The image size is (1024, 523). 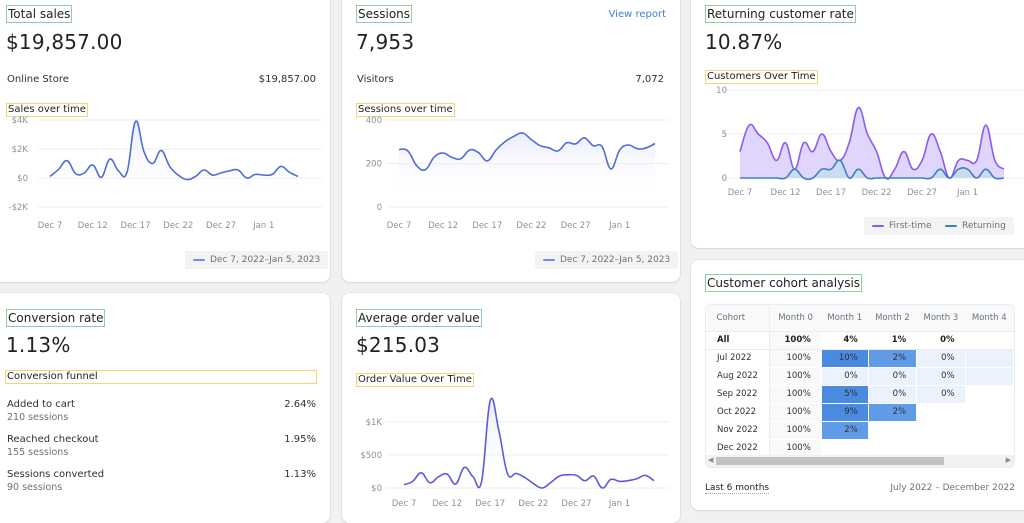 I want to click on view-report-link: View report, so click(x=637, y=14).